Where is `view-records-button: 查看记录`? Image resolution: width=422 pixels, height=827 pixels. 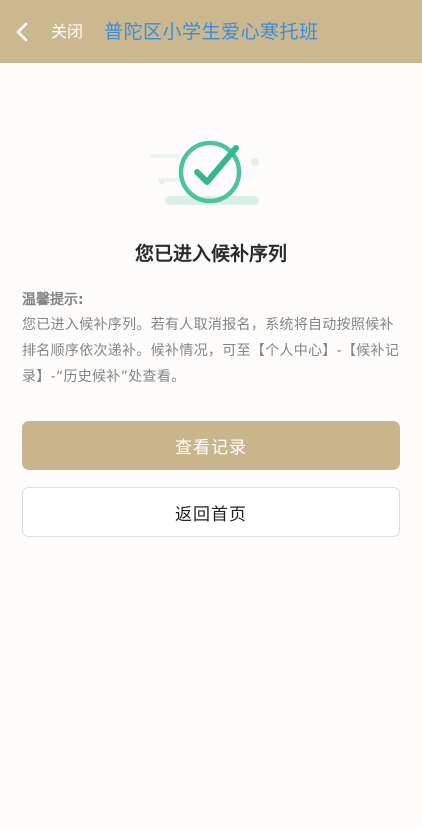
view-records-button: 查看记录 is located at coordinates (211, 445).